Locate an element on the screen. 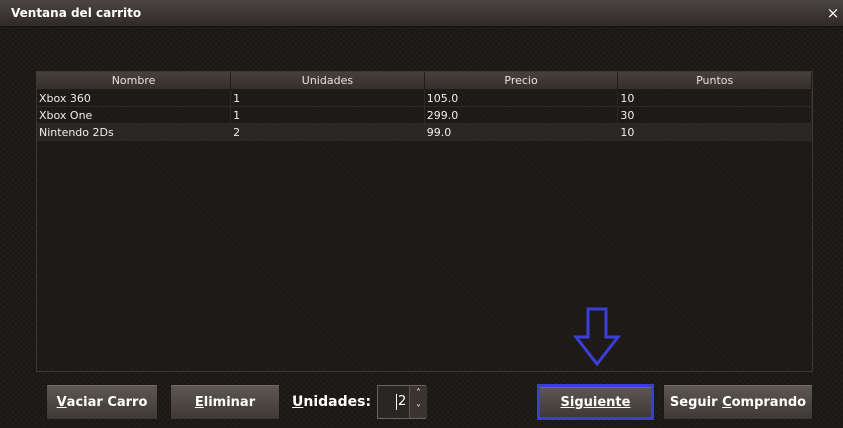 This screenshot has width=843, height=428. vaciar-carro-button: Vaciar Carro is located at coordinates (102, 402).